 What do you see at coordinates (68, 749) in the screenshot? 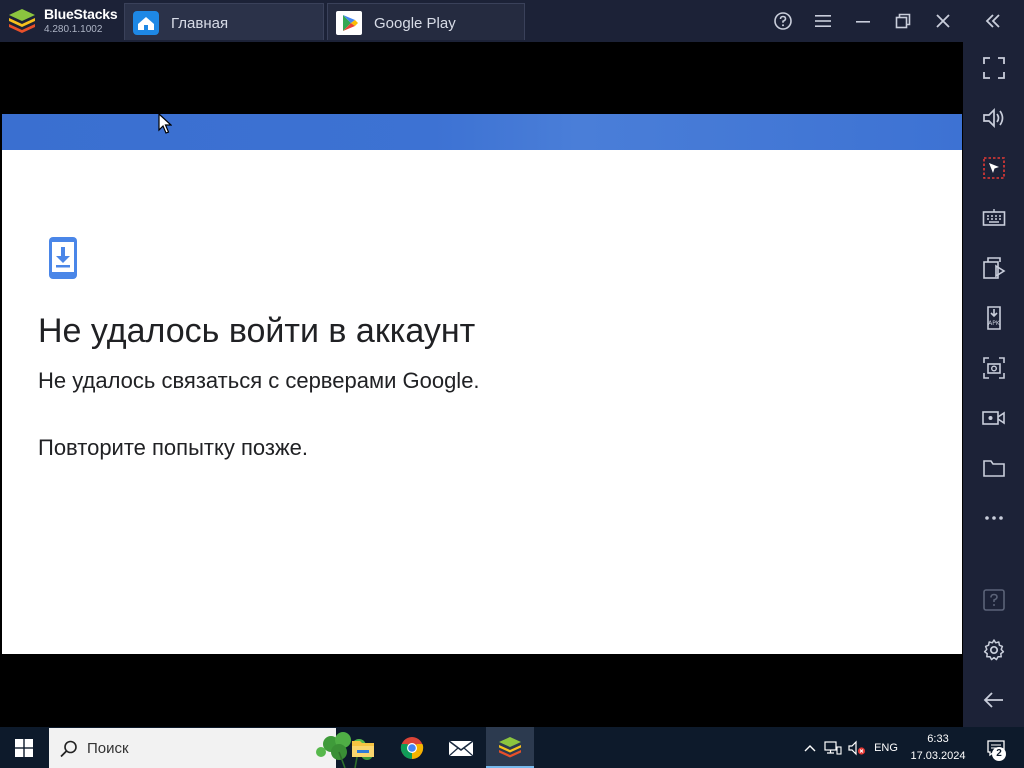
I see `search-icon` at bounding box center [68, 749].